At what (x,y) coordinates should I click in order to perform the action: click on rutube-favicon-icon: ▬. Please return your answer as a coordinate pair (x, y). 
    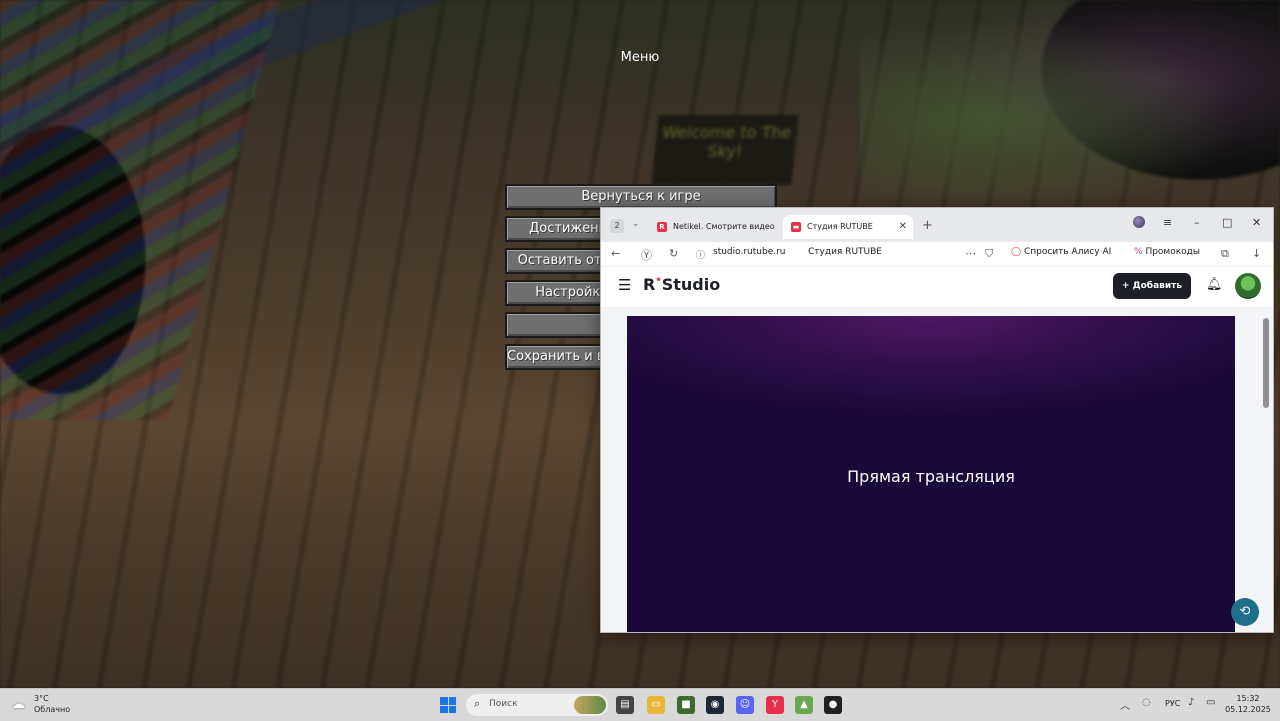
    Looking at the image, I should click on (796, 226).